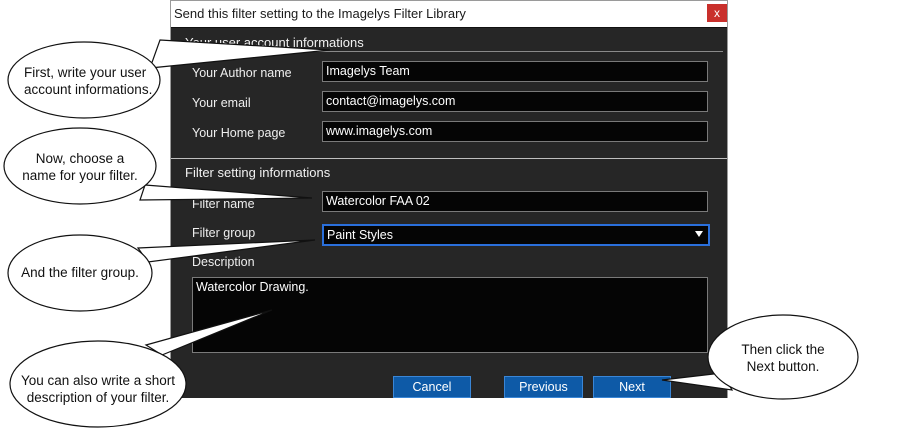  I want to click on callout-text-3: And the filter group., so click(80, 272).